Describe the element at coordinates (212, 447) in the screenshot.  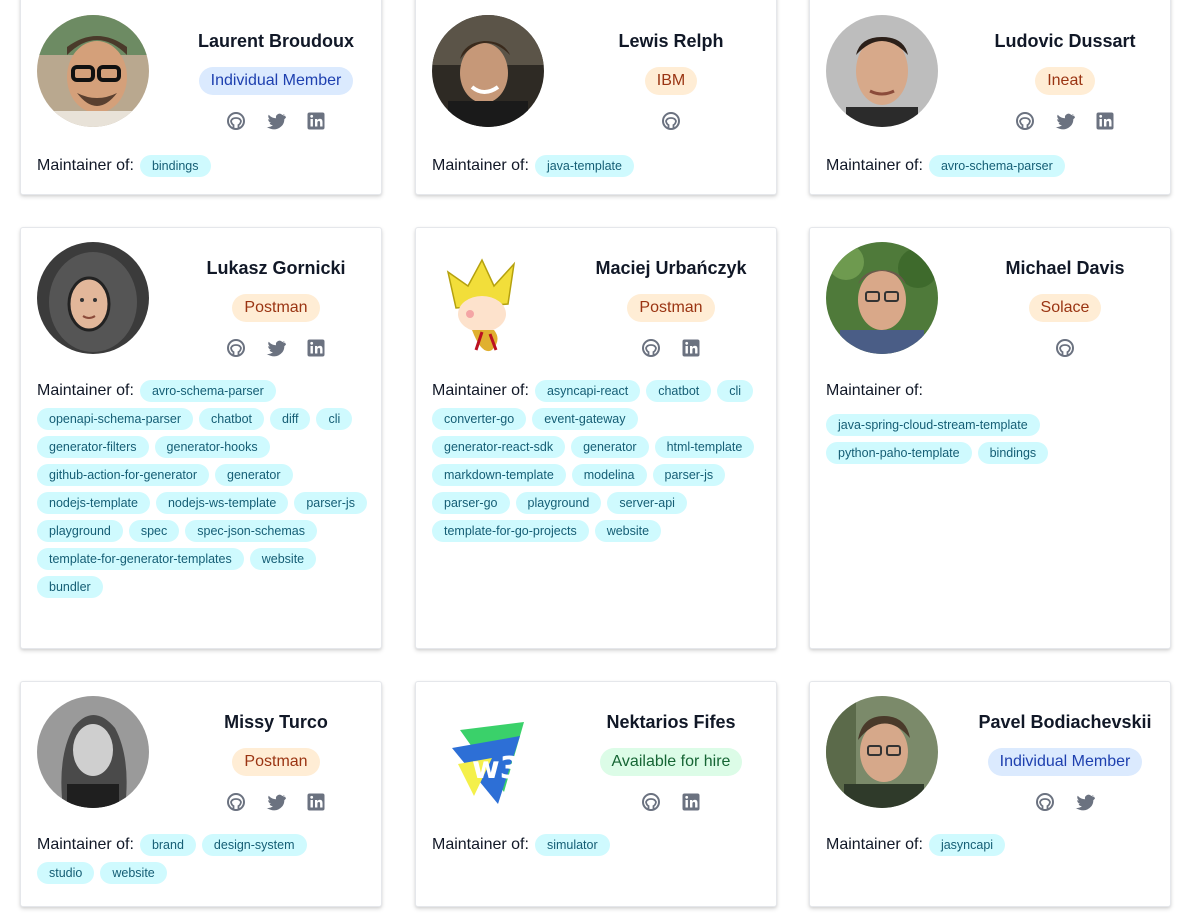
I see `repo-chip: generator-hooks` at that location.